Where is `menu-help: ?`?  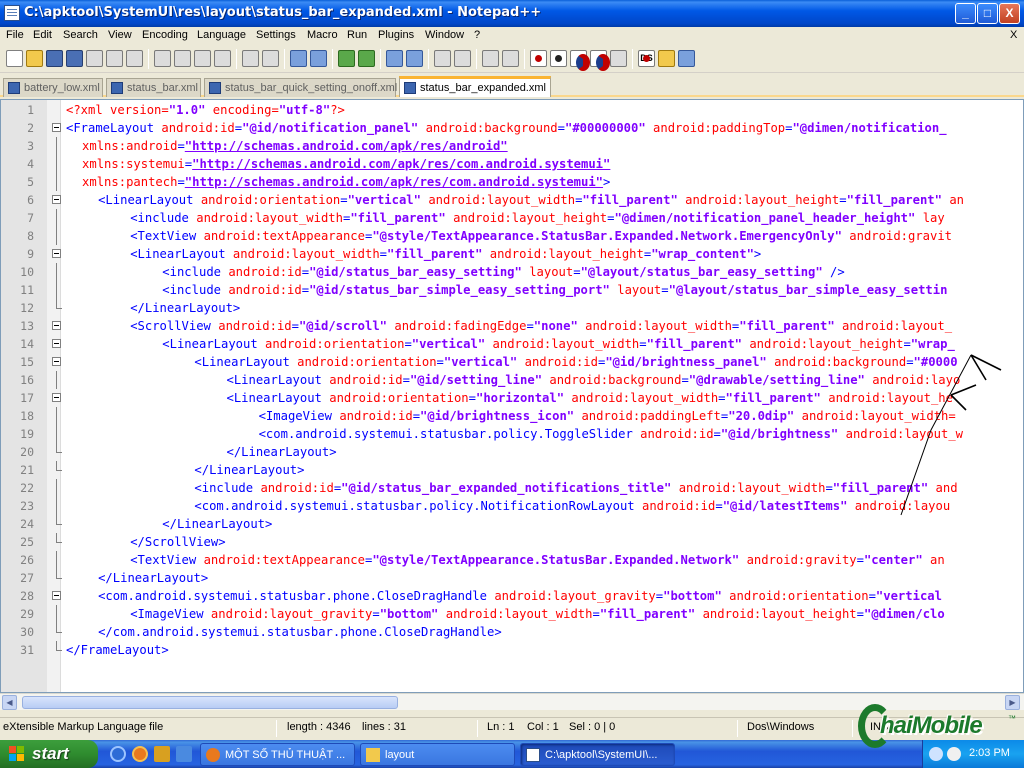
menu-help: ? is located at coordinates (477, 35).